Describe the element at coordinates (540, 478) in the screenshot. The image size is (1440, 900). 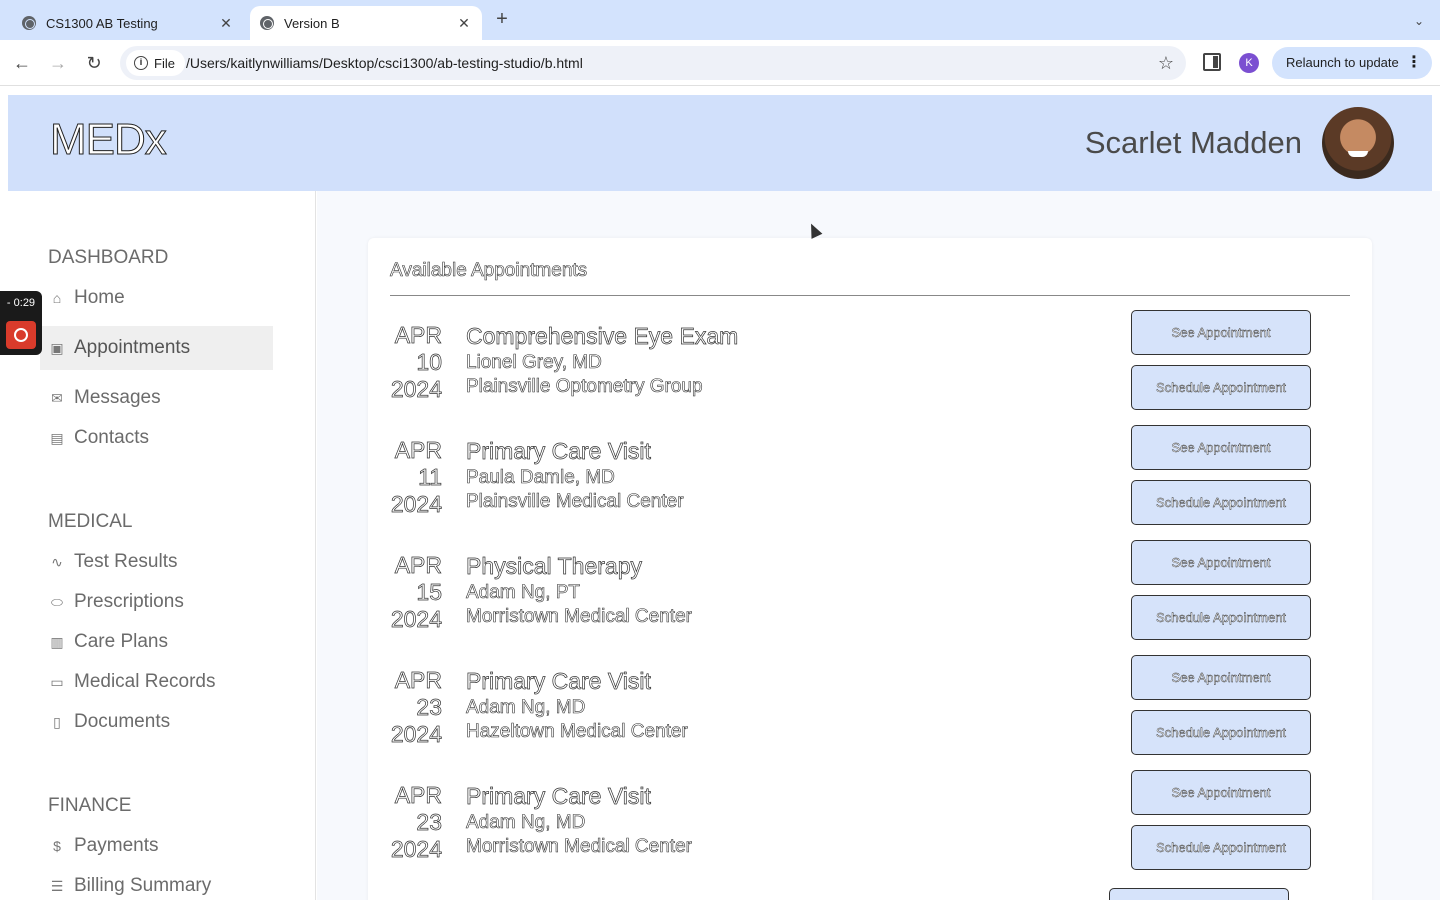
I see `appointment-doctor: Paula Damle, MD` at that location.